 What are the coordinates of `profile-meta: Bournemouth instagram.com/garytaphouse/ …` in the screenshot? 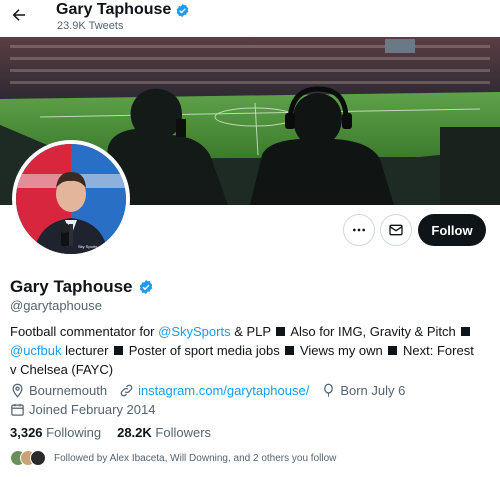 It's located at (213, 390).